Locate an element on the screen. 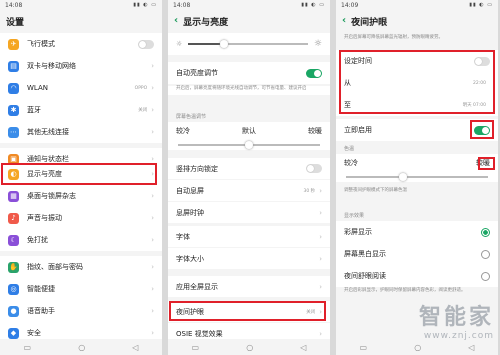 This screenshot has height=355, width=500. settings-item: ✋ 指纹、面部与密码 › is located at coordinates (81, 267).